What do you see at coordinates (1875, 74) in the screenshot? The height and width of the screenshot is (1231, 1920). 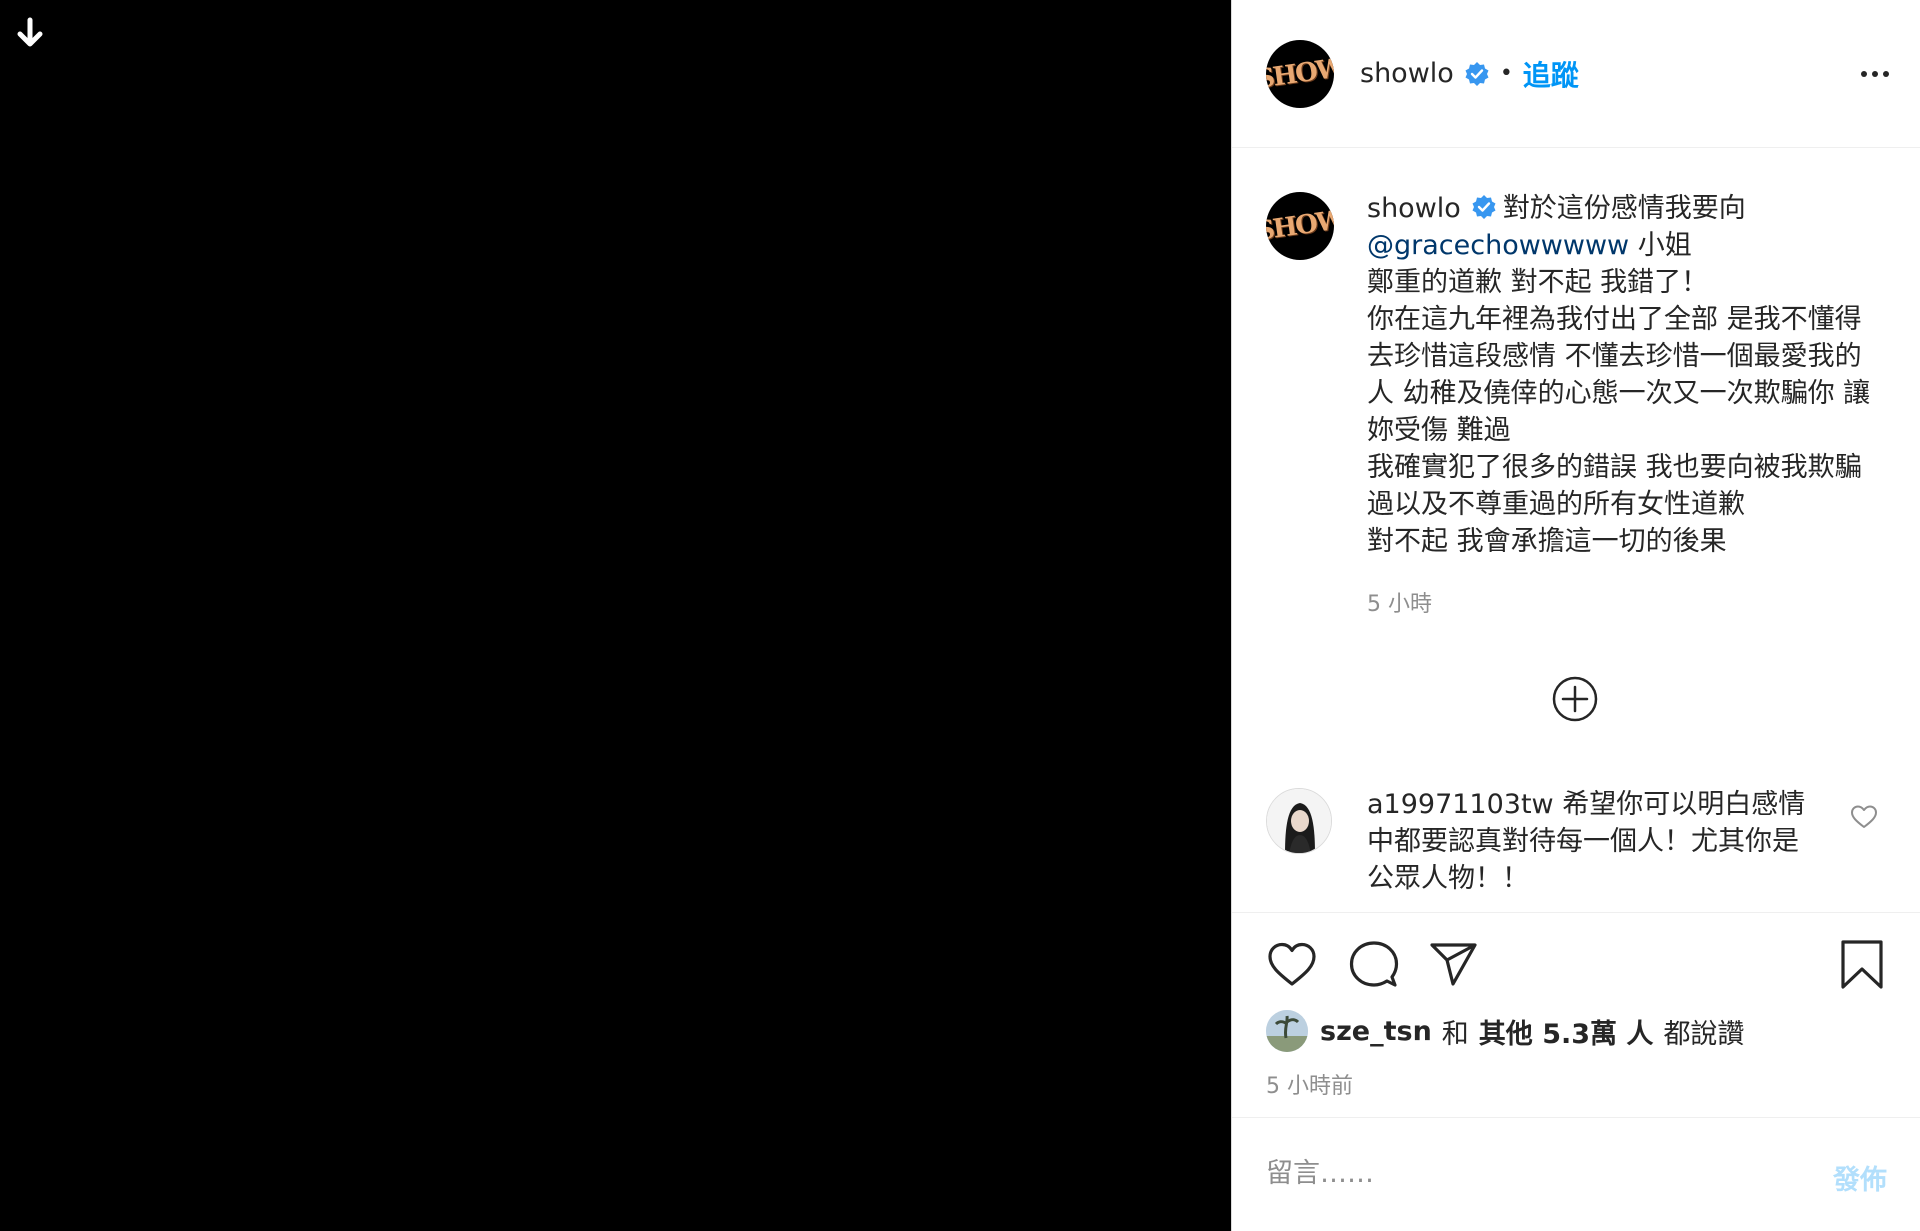 I see `more-horizontal-icon` at bounding box center [1875, 74].